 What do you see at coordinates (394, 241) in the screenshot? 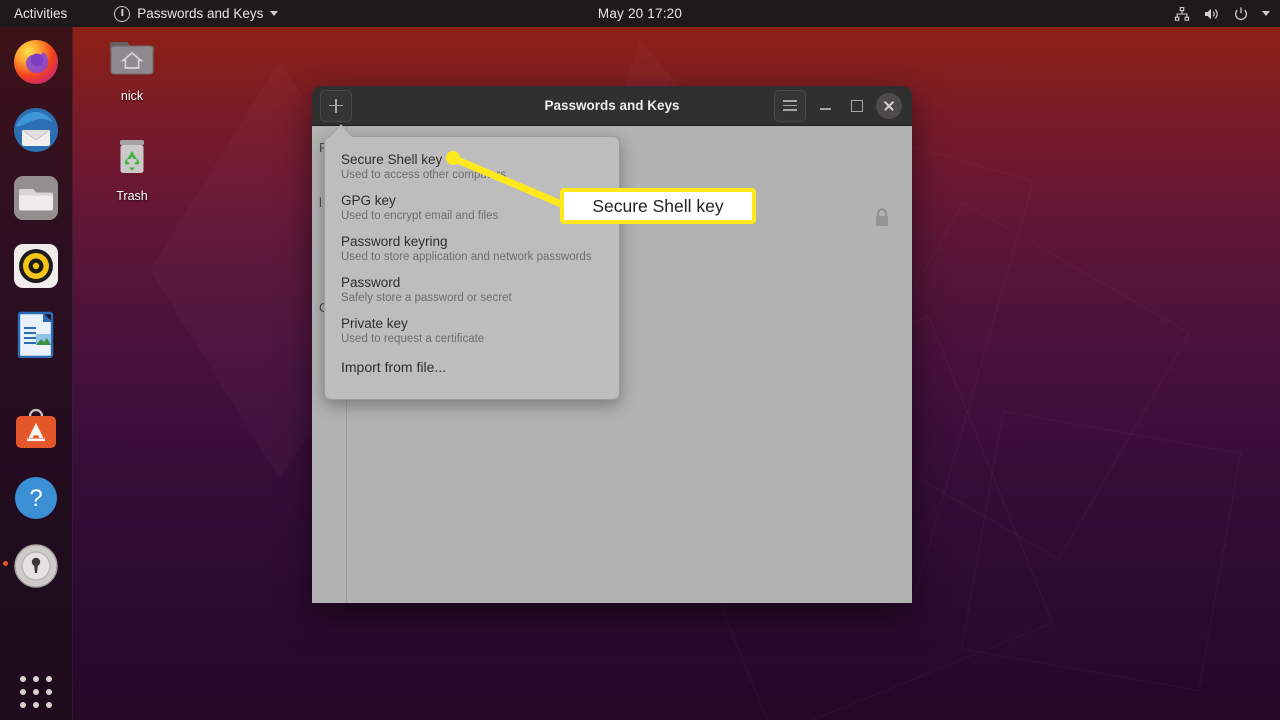
I see `menu-item-title: Password keyring` at bounding box center [394, 241].